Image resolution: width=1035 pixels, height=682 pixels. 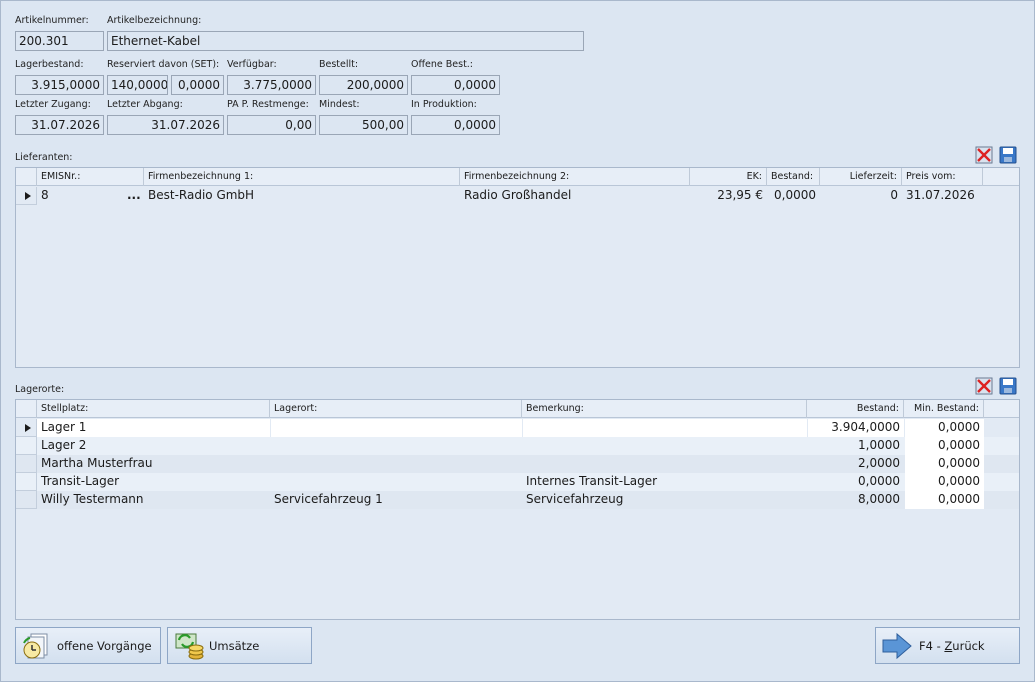 What do you see at coordinates (201, 195) in the screenshot?
I see `cell-firma1: Best-Radio GmbH` at bounding box center [201, 195].